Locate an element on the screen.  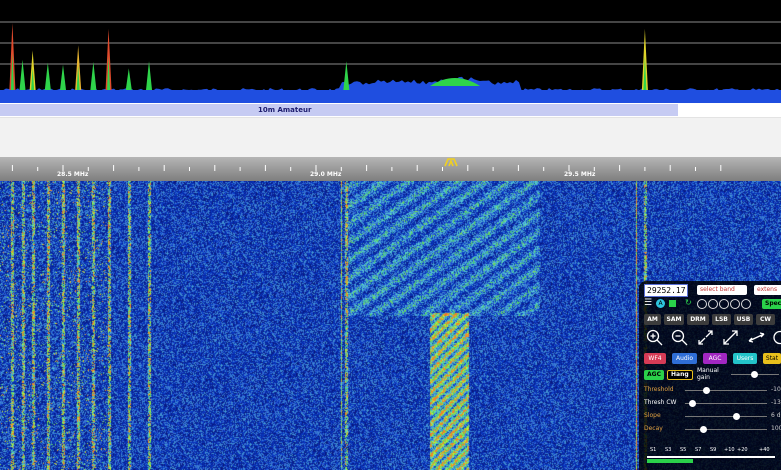
scale-tick-label: 29.0 MHz is located at coordinates (326, 174).